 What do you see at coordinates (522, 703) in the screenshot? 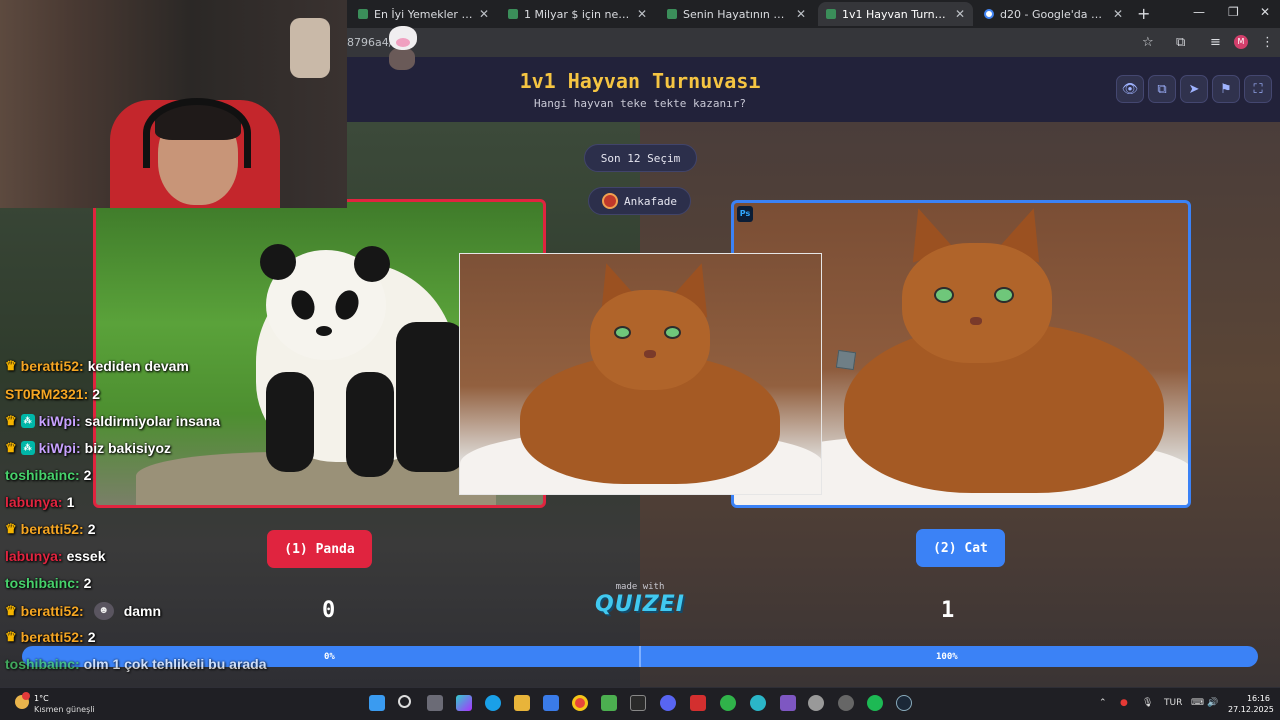
I see `file-explorer-icon` at bounding box center [522, 703].